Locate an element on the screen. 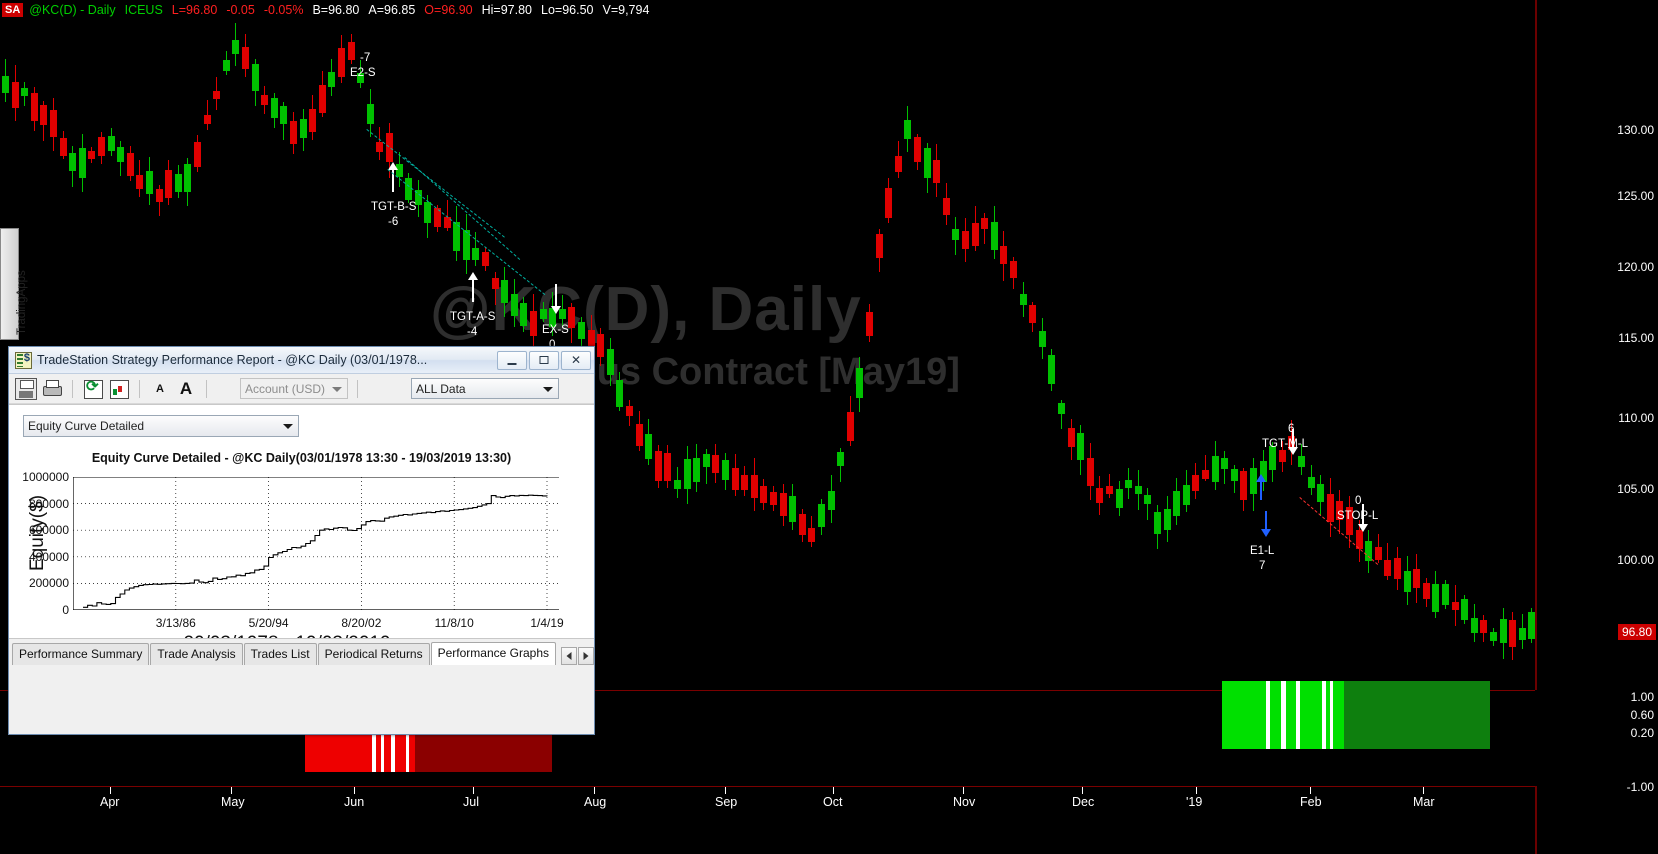  trade-annotation-label: TGT-B-S is located at coordinates (394, 207).